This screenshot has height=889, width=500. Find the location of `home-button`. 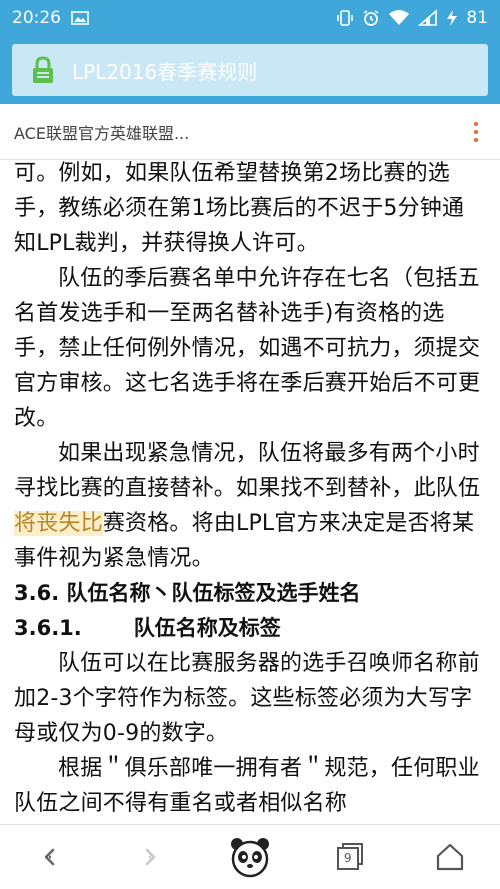

home-button is located at coordinates (450, 857).